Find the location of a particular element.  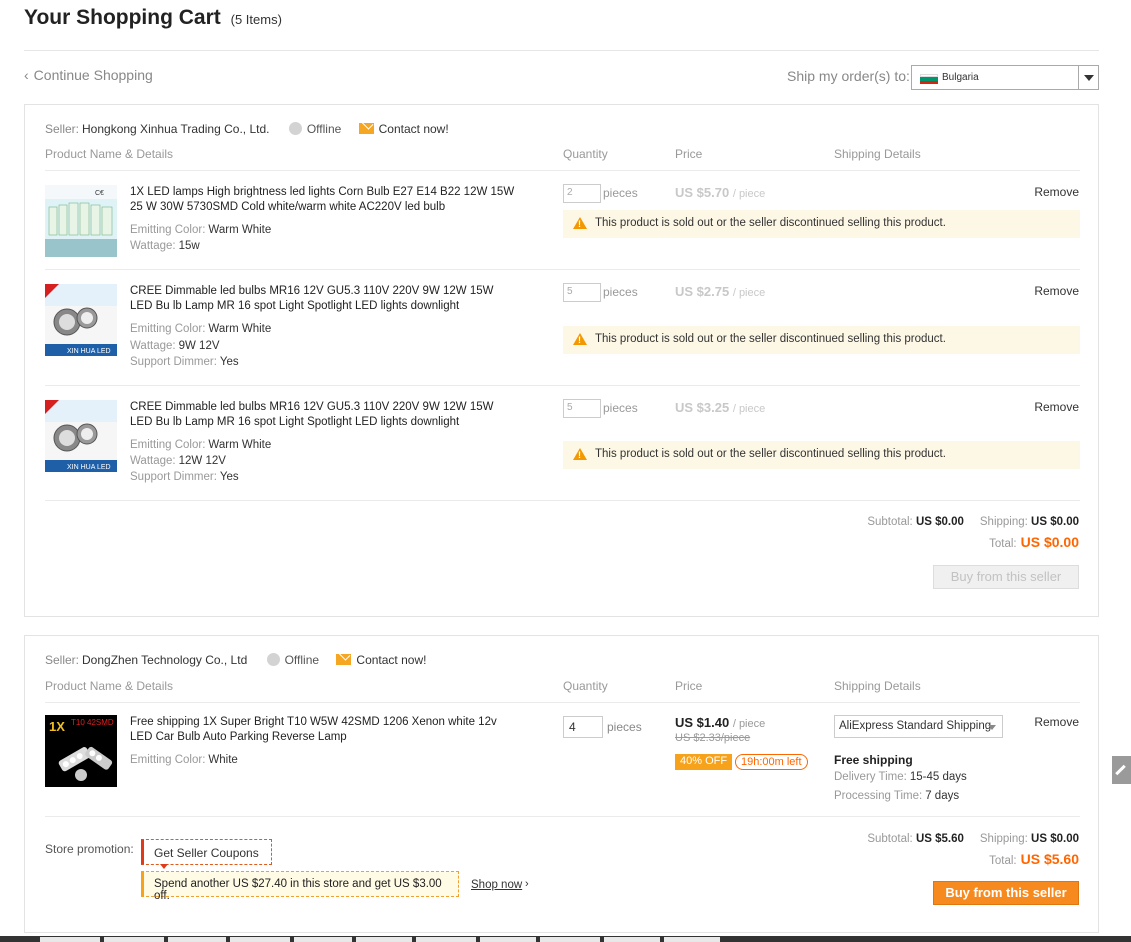

attr-wattage: Wattage: 15w is located at coordinates (165, 246).